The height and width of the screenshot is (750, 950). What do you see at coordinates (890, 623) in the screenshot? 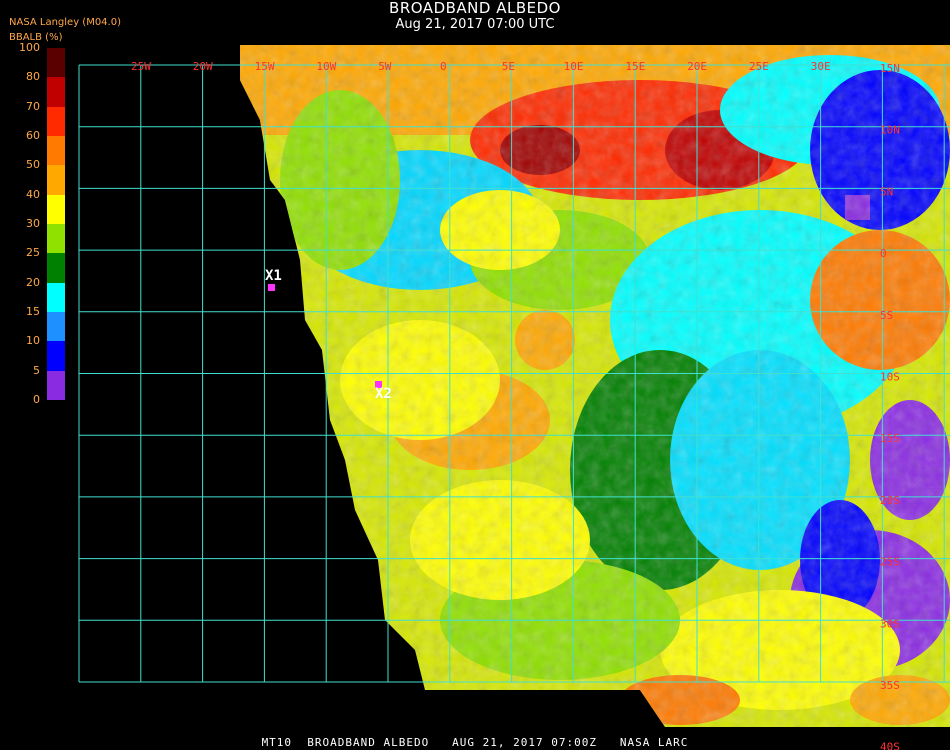
I see `latitude-label: 30S` at bounding box center [890, 623].